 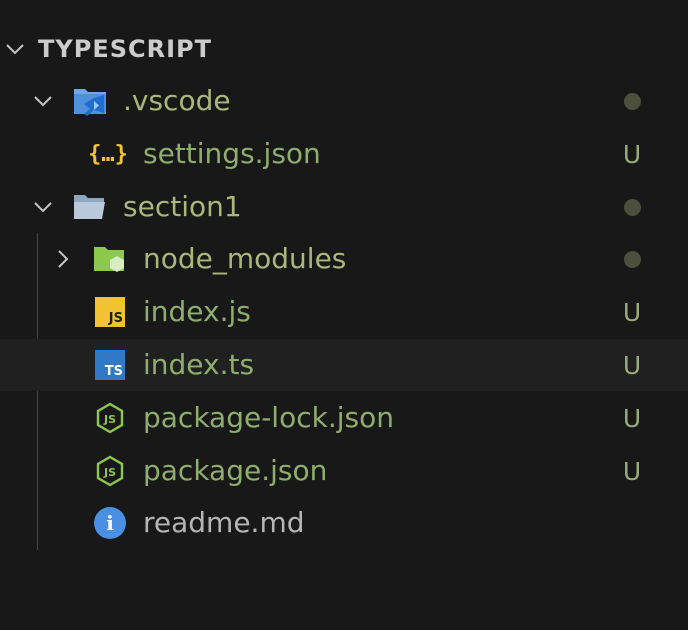 What do you see at coordinates (245, 258) in the screenshot?
I see `tree-item-label: node_modules` at bounding box center [245, 258].